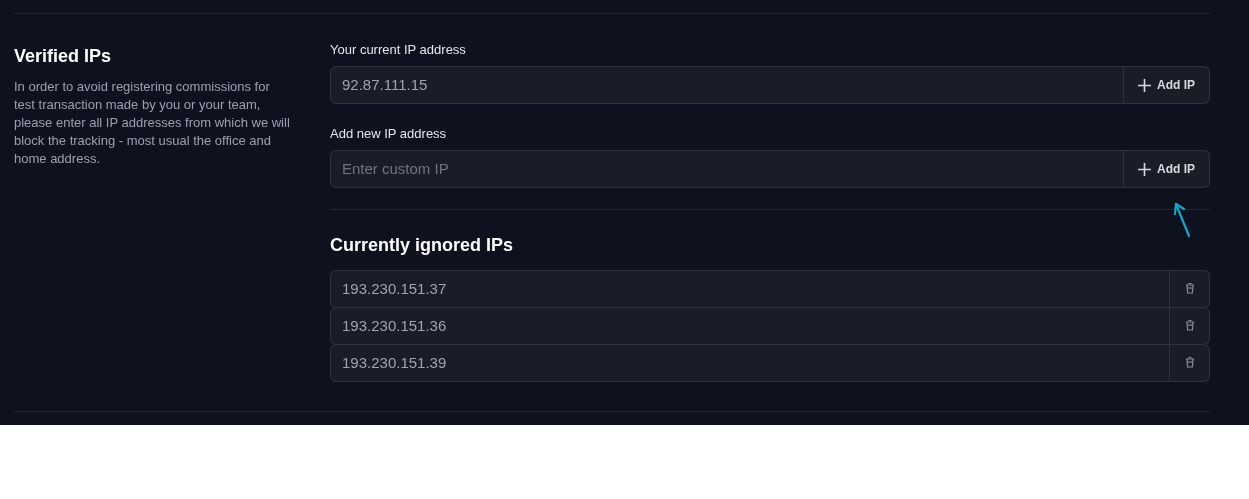 The image size is (1249, 499). I want to click on ip-input-field: Enter custom IP, so click(727, 169).